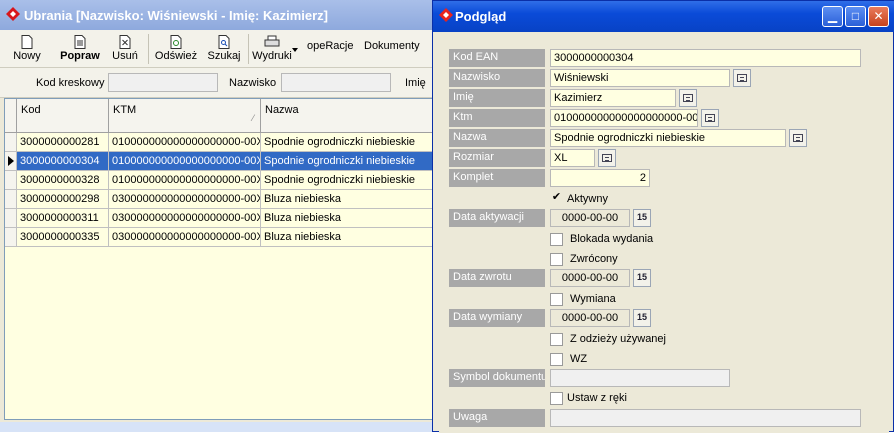  I want to click on maximize-button: □, so click(855, 16).